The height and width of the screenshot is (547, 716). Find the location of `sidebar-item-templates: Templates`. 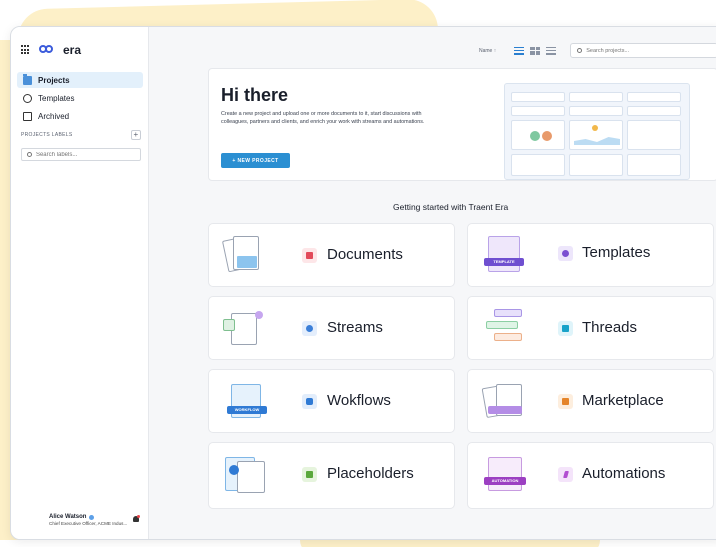

sidebar-item-templates: Templates is located at coordinates (80, 98).